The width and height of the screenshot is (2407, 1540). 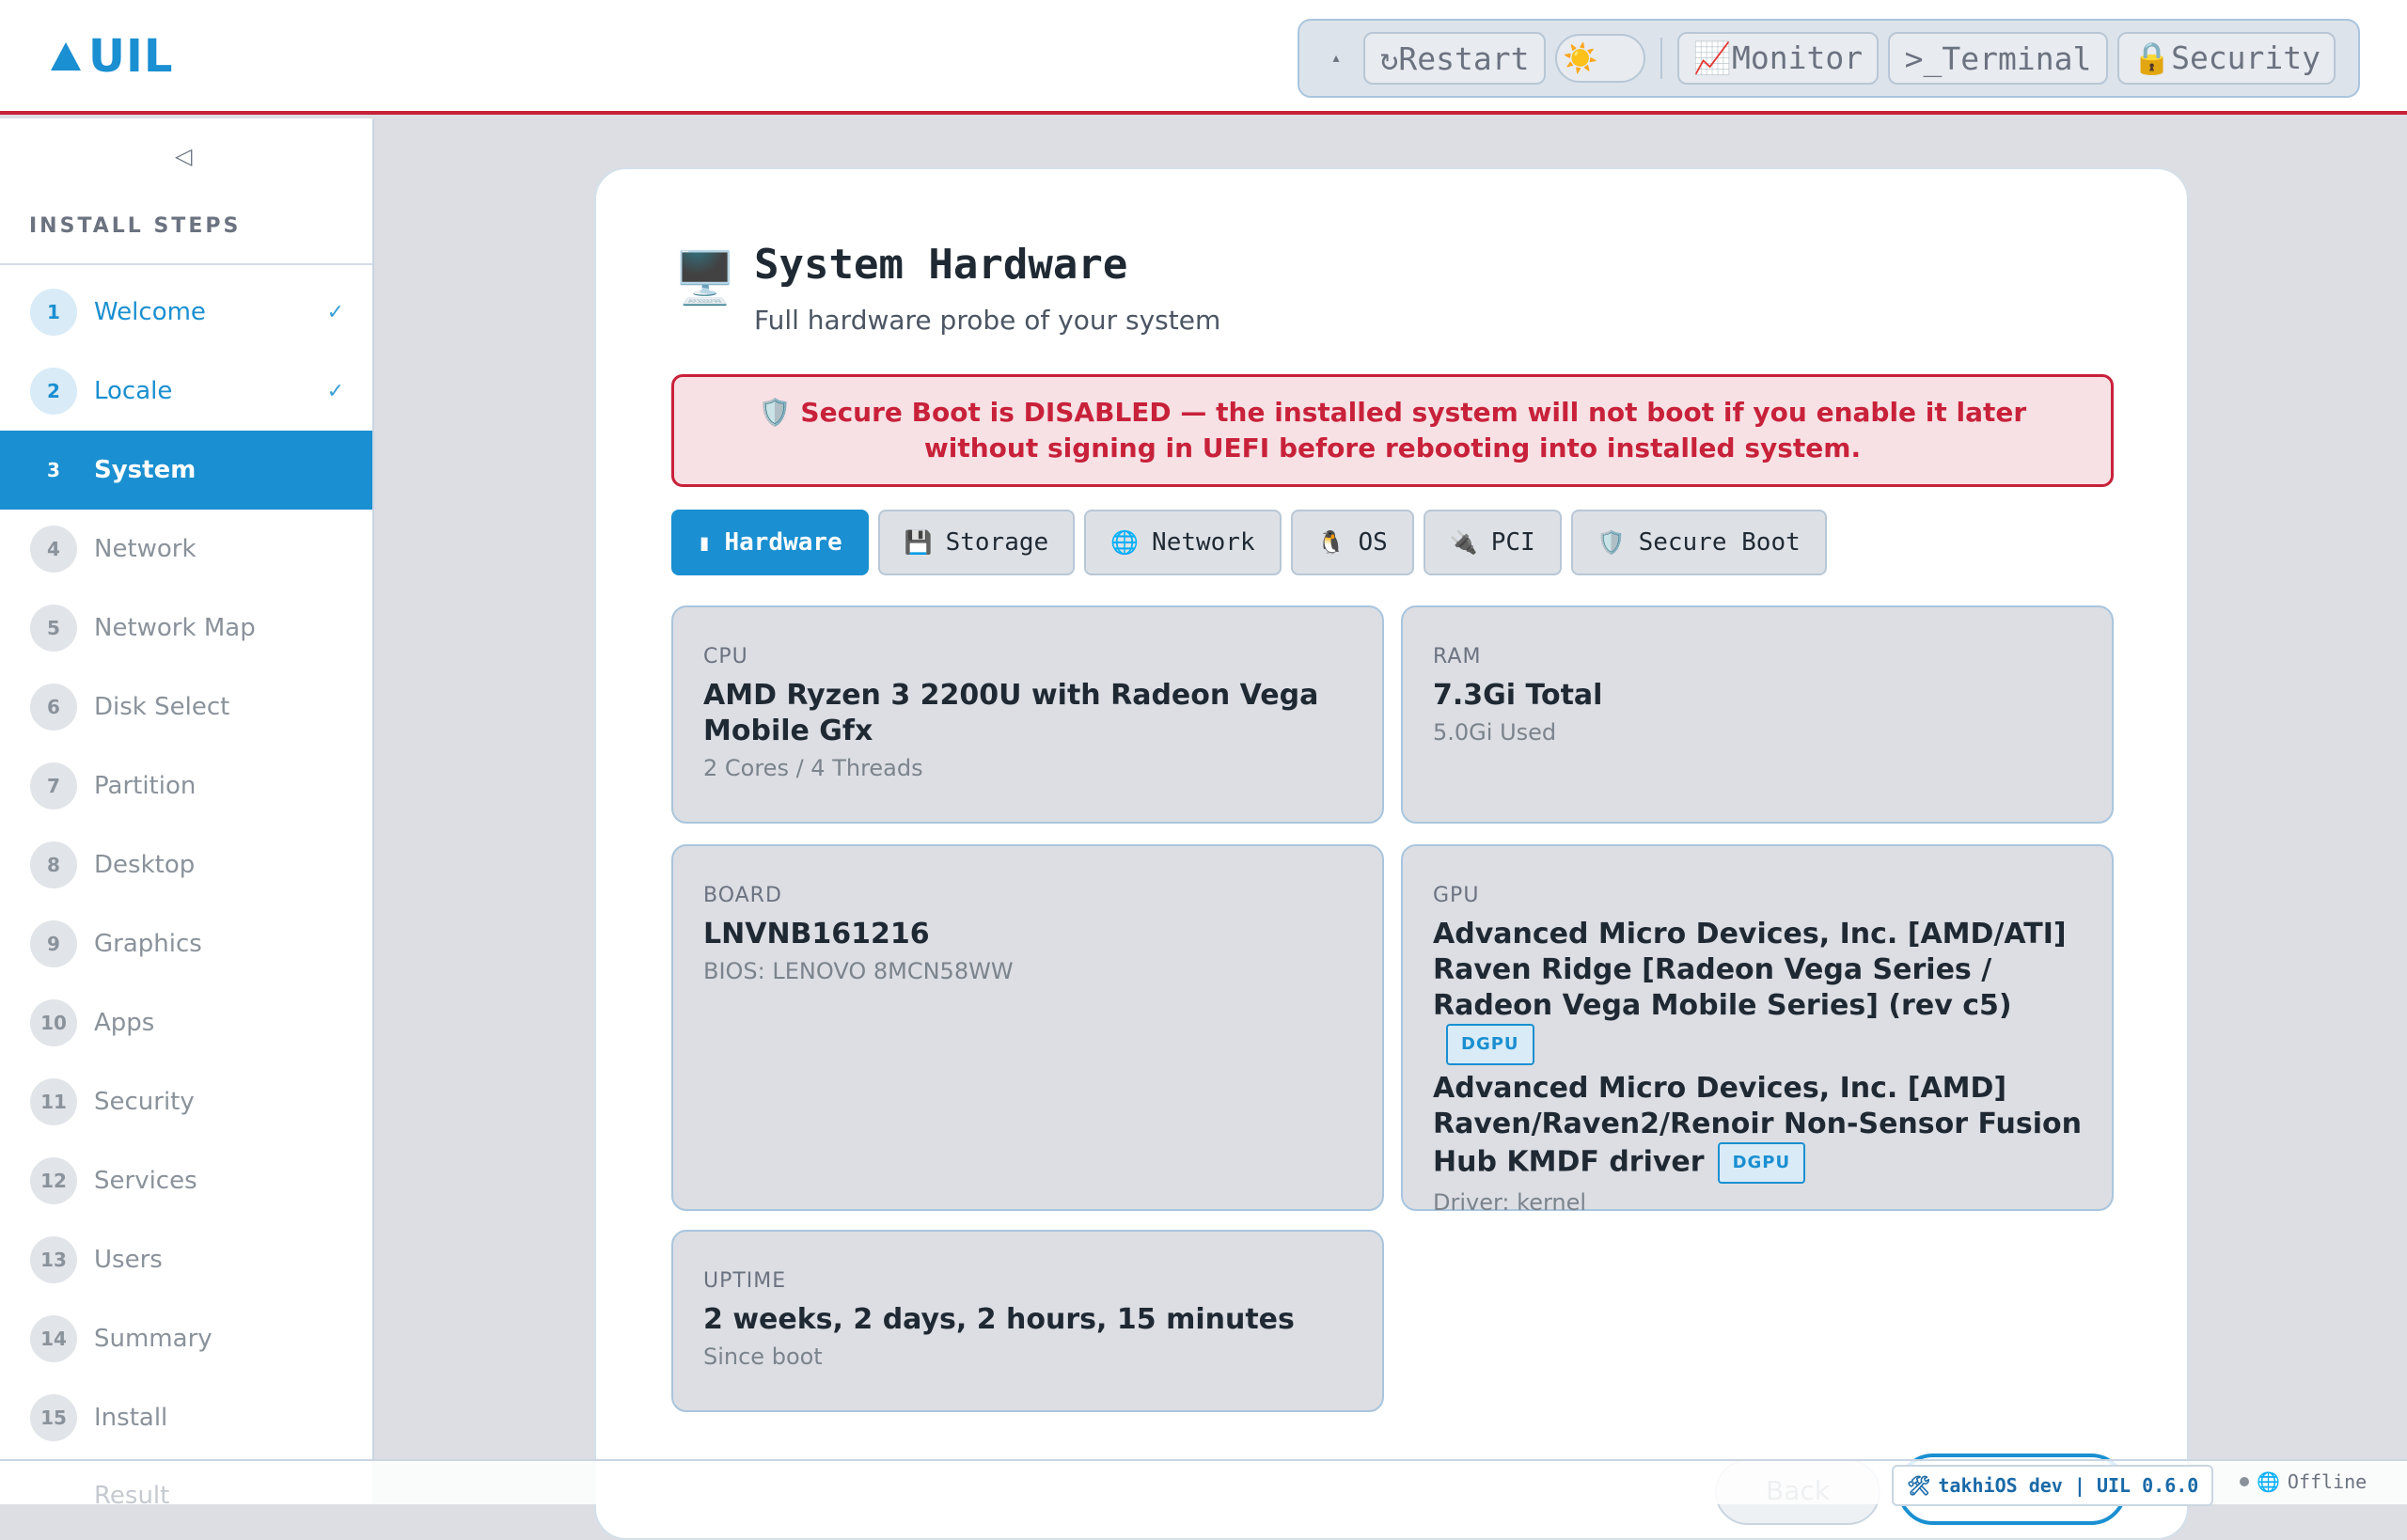 What do you see at coordinates (133, 391) in the screenshot?
I see `step-label: Locale` at bounding box center [133, 391].